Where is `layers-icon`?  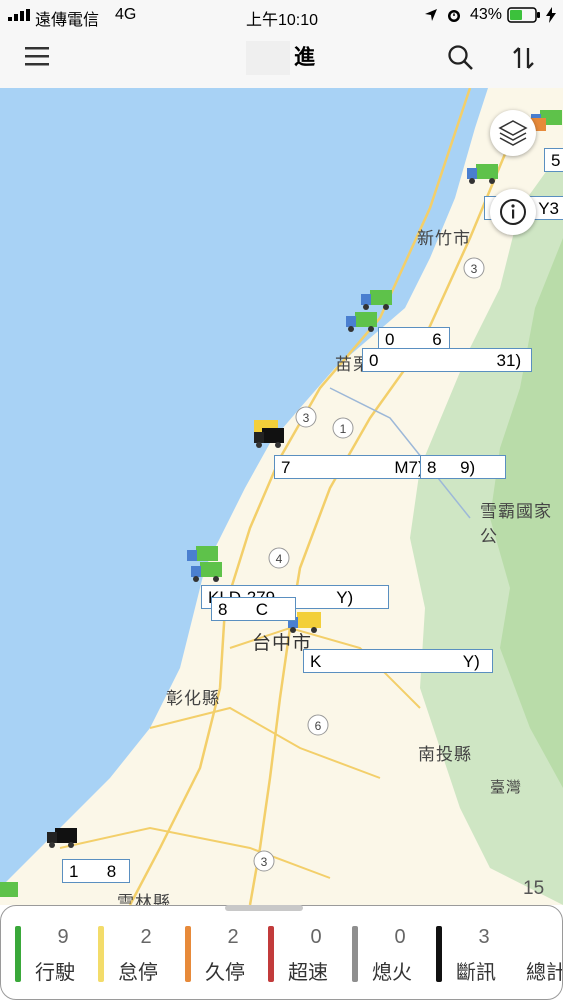 layers-icon is located at coordinates (513, 133).